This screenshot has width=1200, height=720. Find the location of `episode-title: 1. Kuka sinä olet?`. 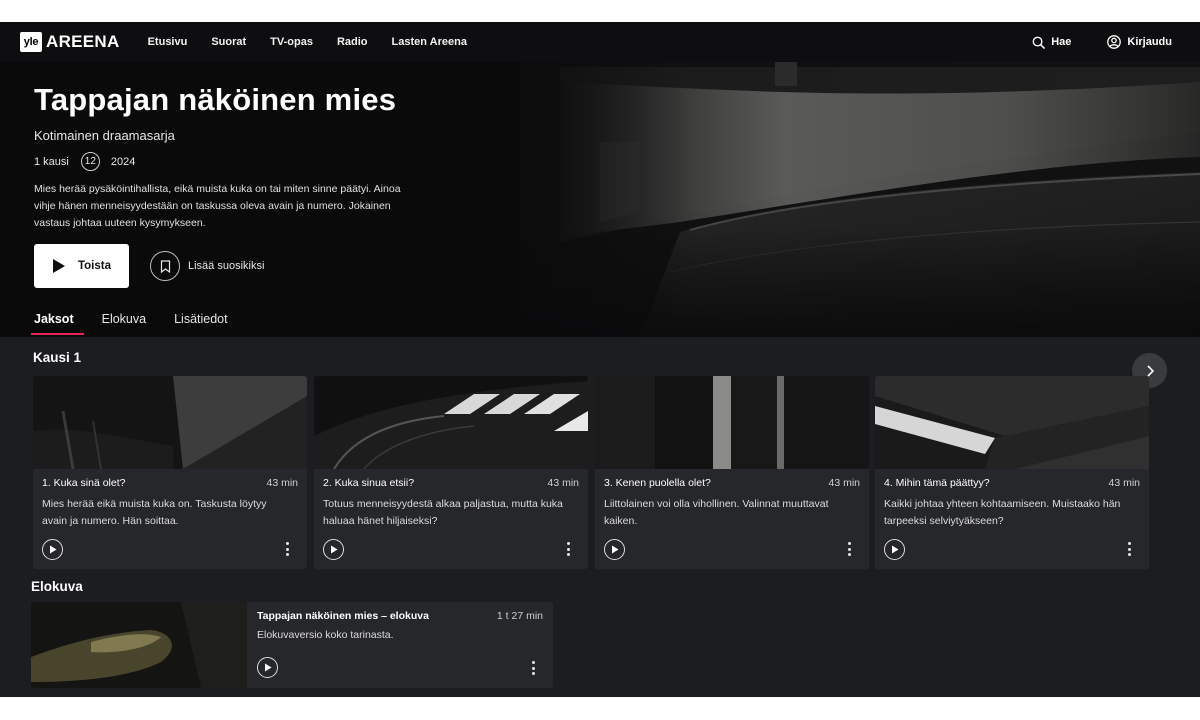

episode-title: 1. Kuka sinä olet? is located at coordinates (84, 483).